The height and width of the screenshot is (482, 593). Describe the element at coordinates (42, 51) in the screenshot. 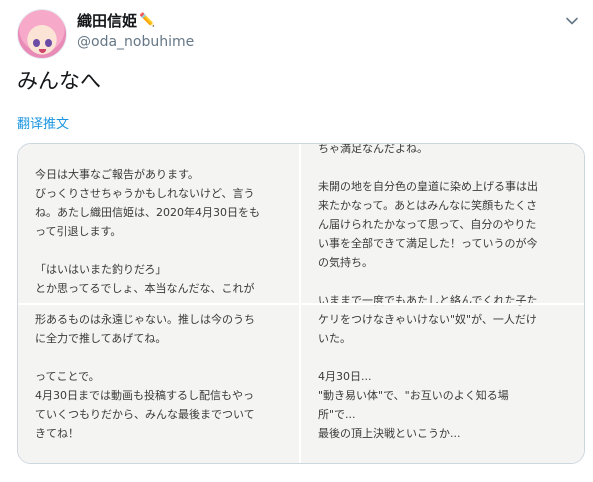

I see `avatar-mouth` at that location.